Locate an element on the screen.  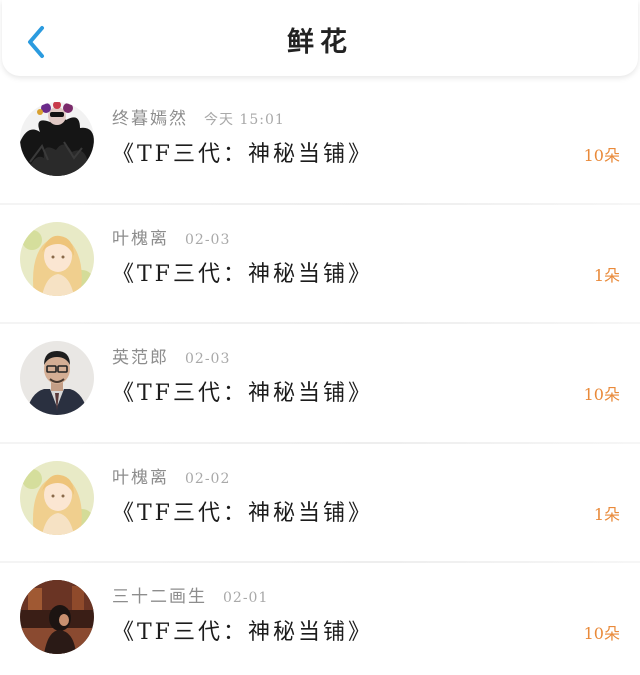
record-meta: 终暮嫣然 今天 15:01 is located at coordinates (198, 118).